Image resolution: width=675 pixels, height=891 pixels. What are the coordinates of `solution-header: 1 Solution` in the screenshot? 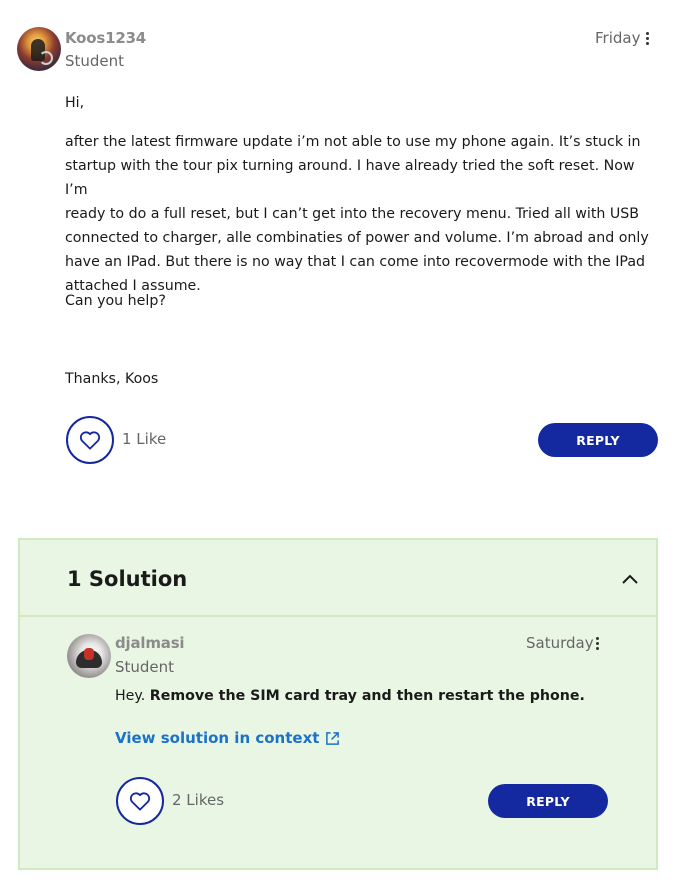 It's located at (338, 578).